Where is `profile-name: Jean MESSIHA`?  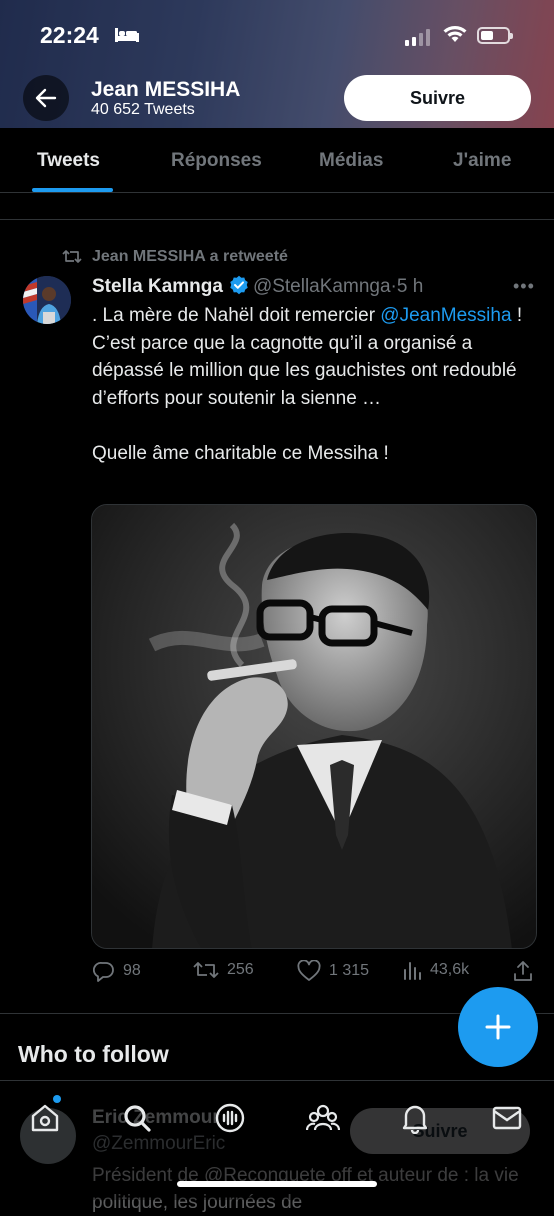 profile-name: Jean MESSIHA is located at coordinates (166, 89).